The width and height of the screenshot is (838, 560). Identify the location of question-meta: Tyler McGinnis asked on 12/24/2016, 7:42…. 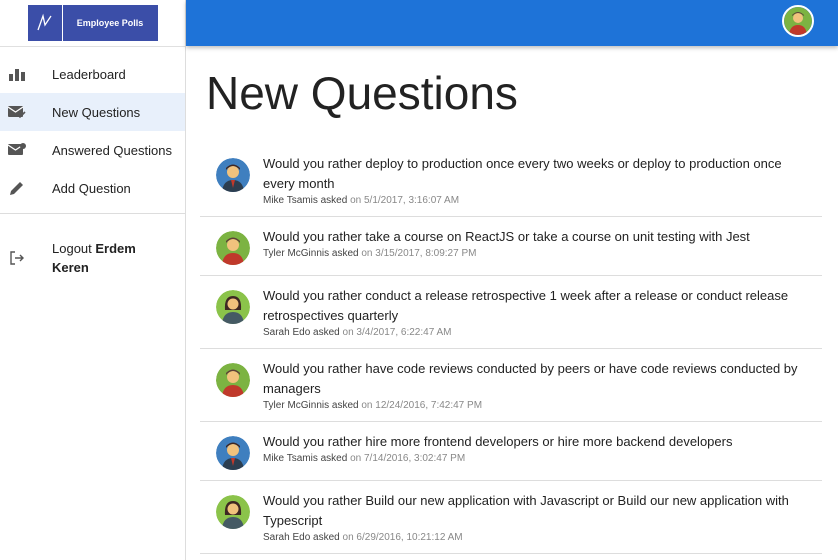
(538, 405).